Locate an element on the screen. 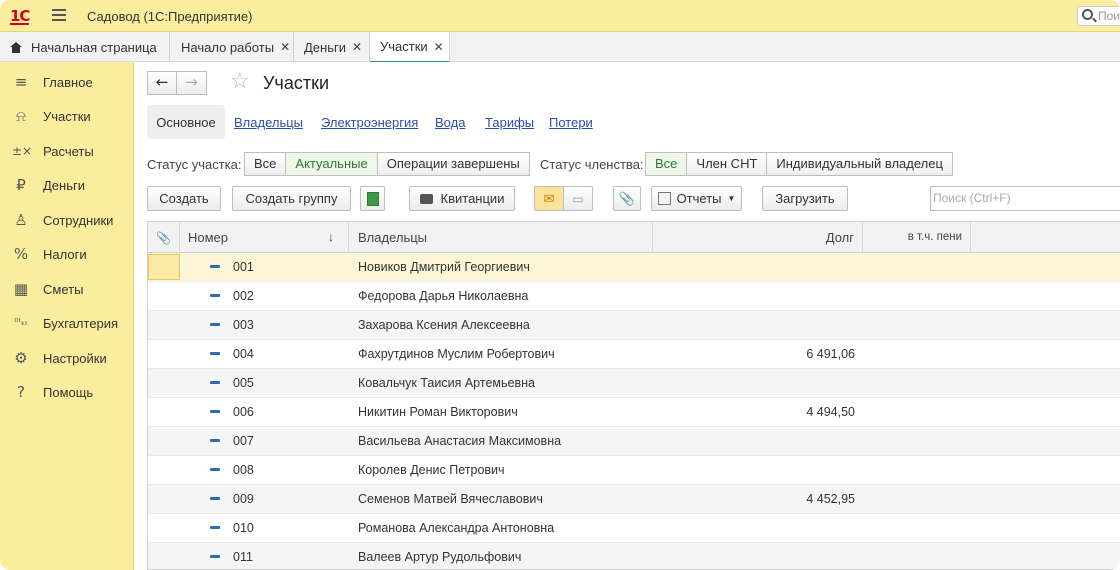 The height and width of the screenshot is (570, 1120). sidebar-item-main: ≡ Главное is located at coordinates (67, 82).